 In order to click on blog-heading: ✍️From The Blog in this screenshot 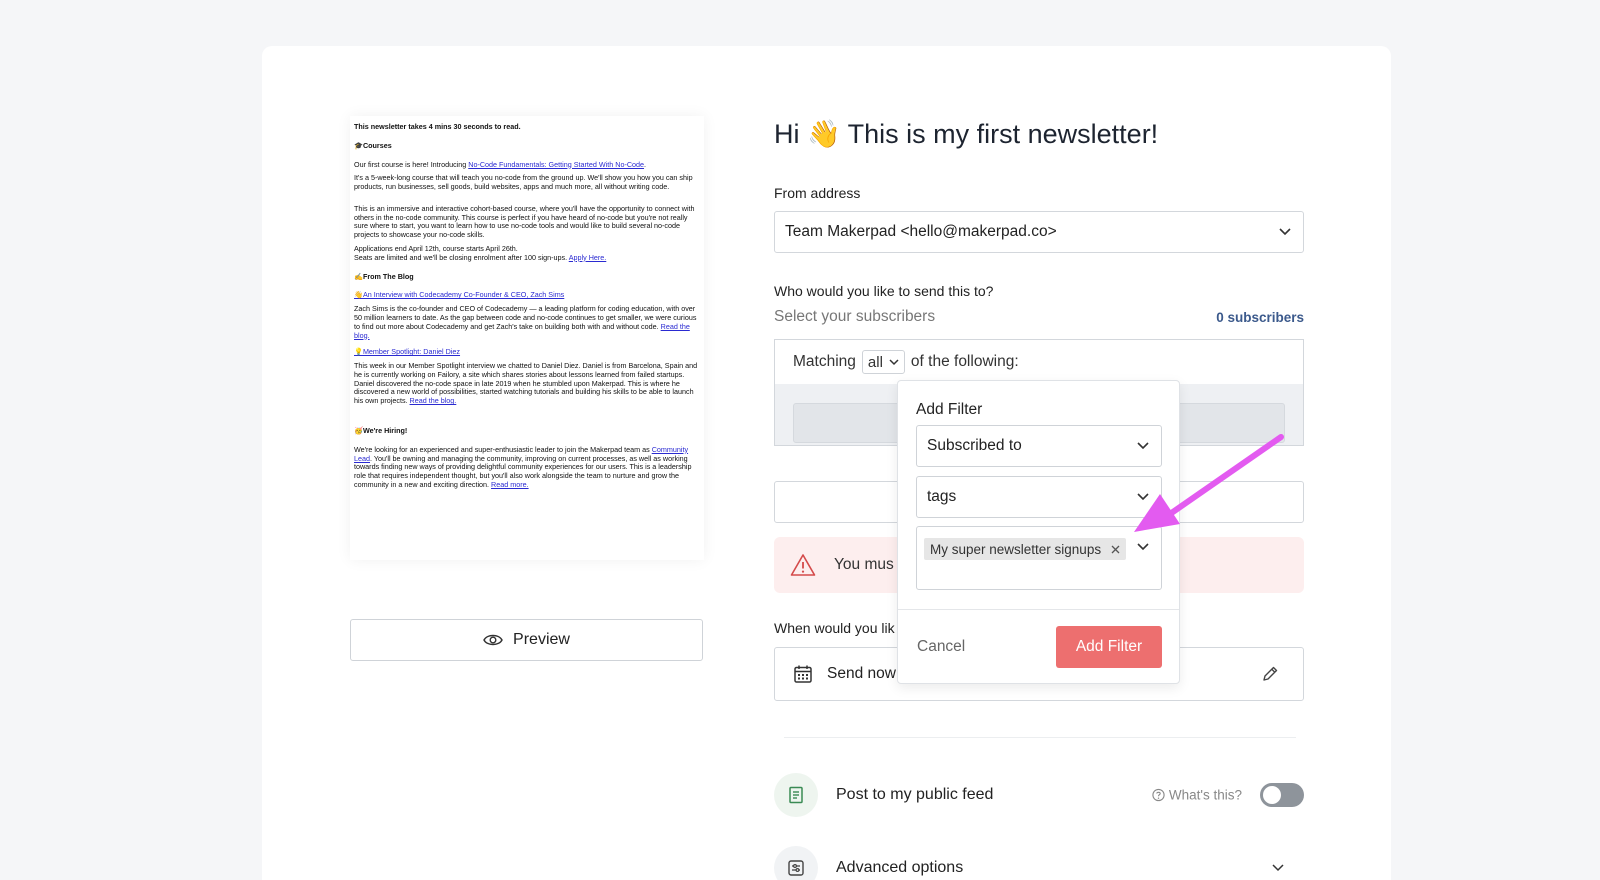, I will do `click(384, 276)`.